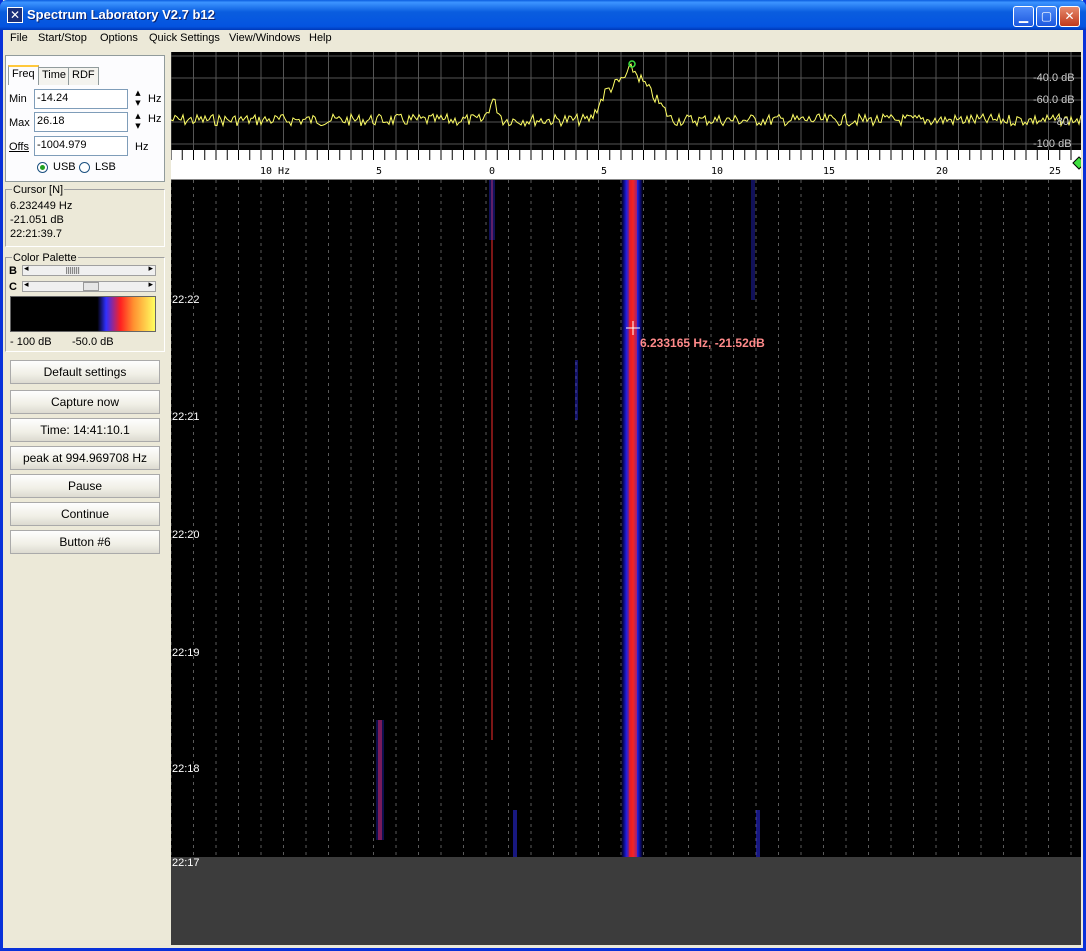  What do you see at coordinates (121, 14) in the screenshot?
I see `window-title: Spectrum Laboratory V2.7 b12` at bounding box center [121, 14].